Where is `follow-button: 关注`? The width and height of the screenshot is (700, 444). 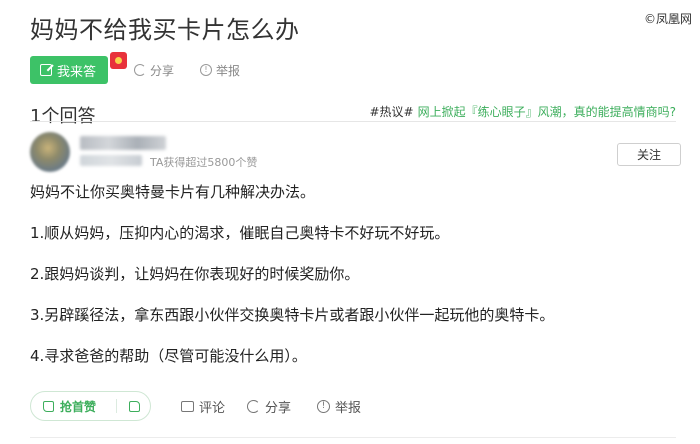 follow-button: 关注 is located at coordinates (649, 154).